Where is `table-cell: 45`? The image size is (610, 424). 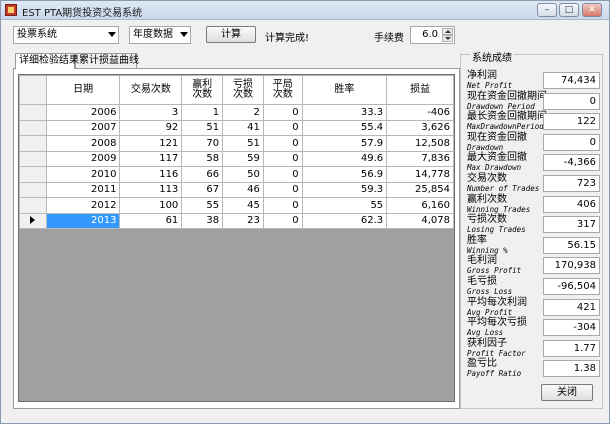 table-cell: 45 is located at coordinates (243, 205).